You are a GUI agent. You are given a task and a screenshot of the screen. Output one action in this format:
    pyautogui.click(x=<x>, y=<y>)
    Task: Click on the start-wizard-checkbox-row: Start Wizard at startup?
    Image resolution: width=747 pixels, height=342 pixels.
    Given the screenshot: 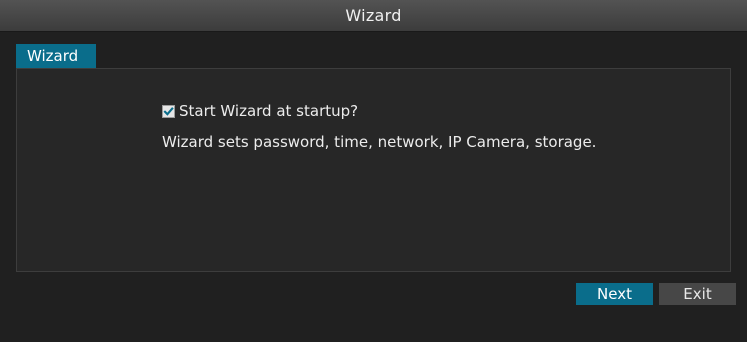 What is the action you would take?
    pyautogui.click(x=260, y=111)
    